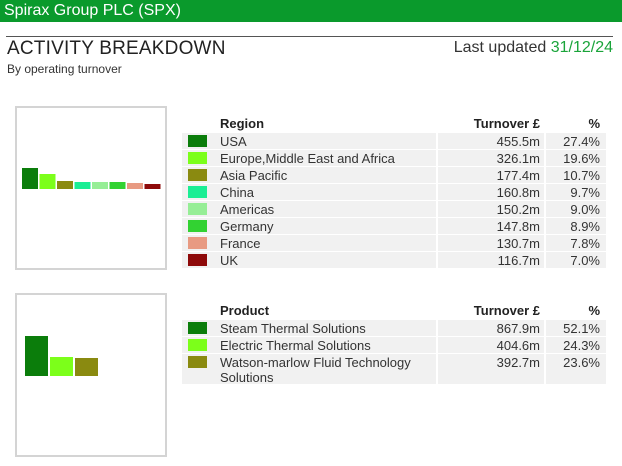 Image resolution: width=622 pixels, height=466 pixels. I want to click on region-turnover: 326.1m, so click(518, 158).